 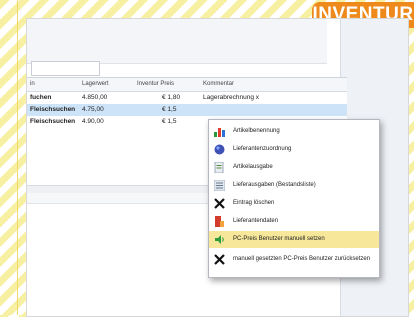 What do you see at coordinates (93, 121) in the screenshot?
I see `cell-lagerwert: 4.90,00` at bounding box center [93, 121].